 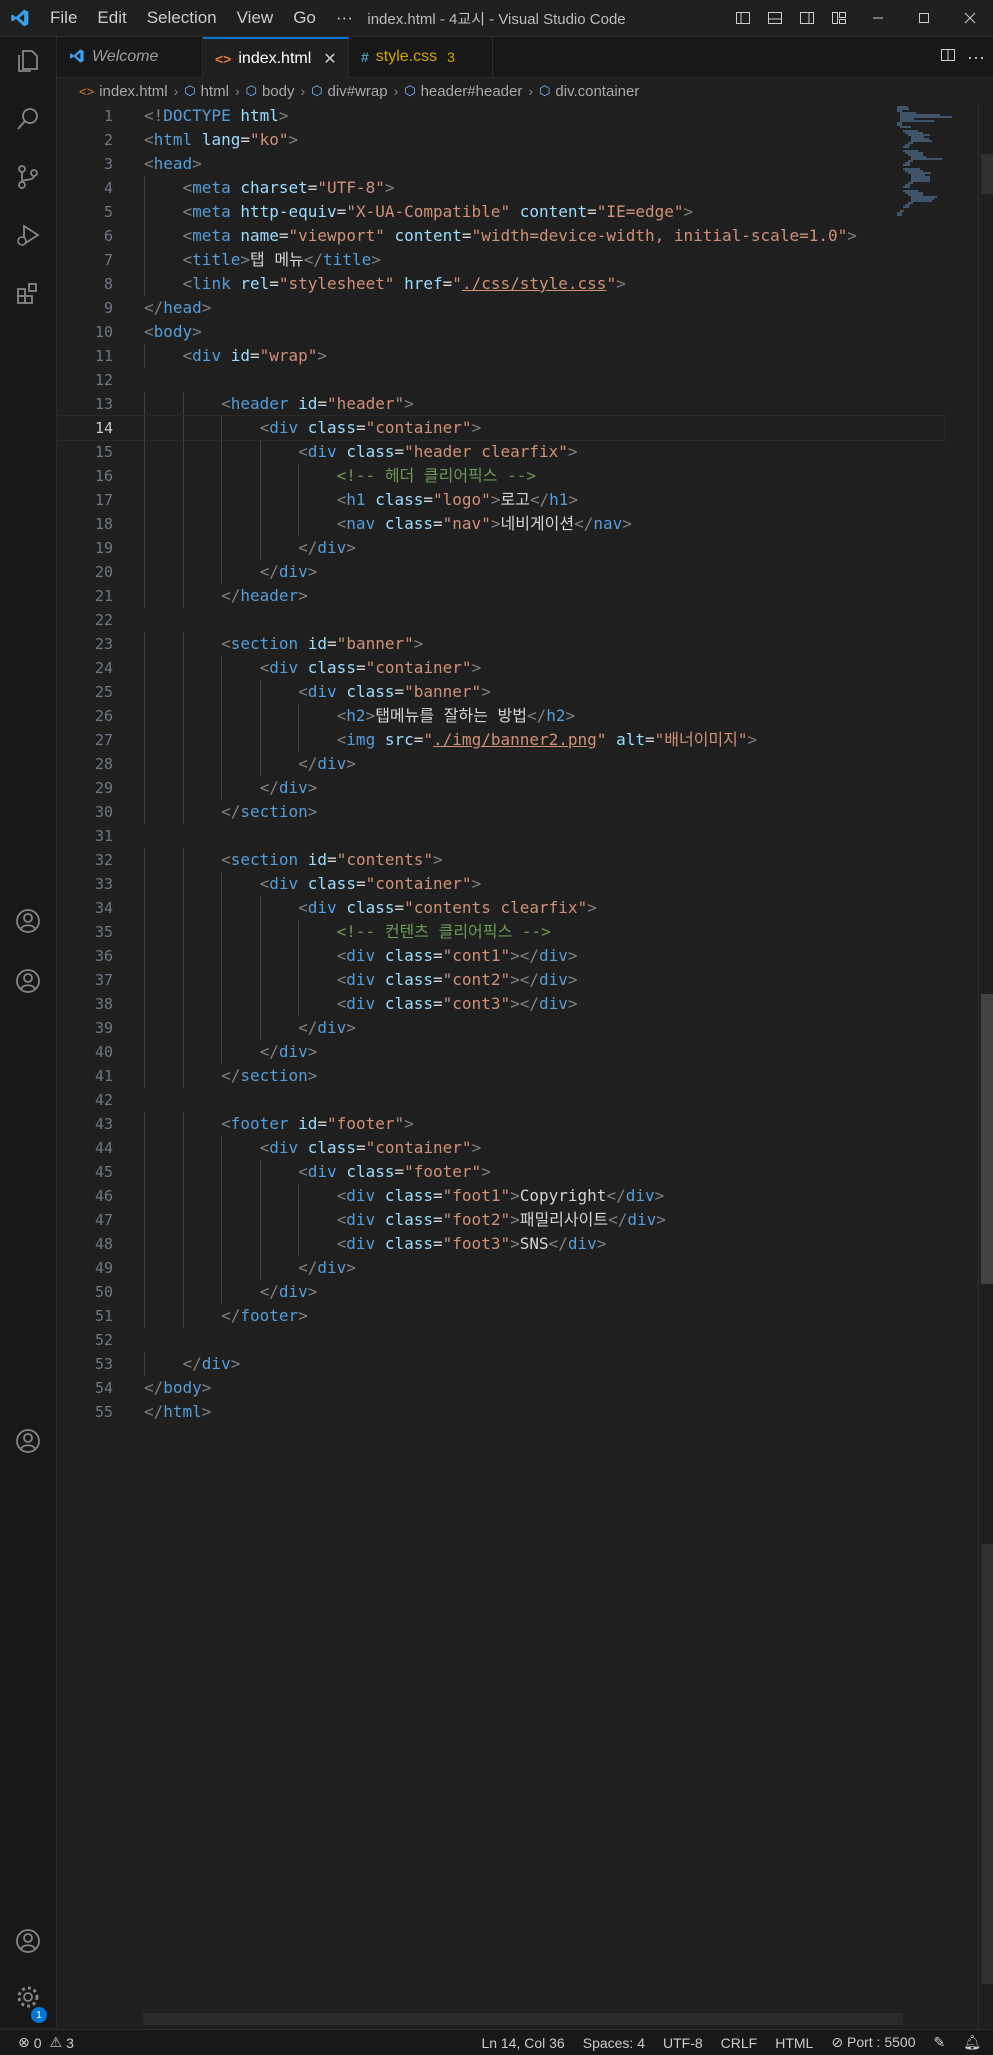 What do you see at coordinates (63, 18) in the screenshot?
I see `menu-file: File` at bounding box center [63, 18].